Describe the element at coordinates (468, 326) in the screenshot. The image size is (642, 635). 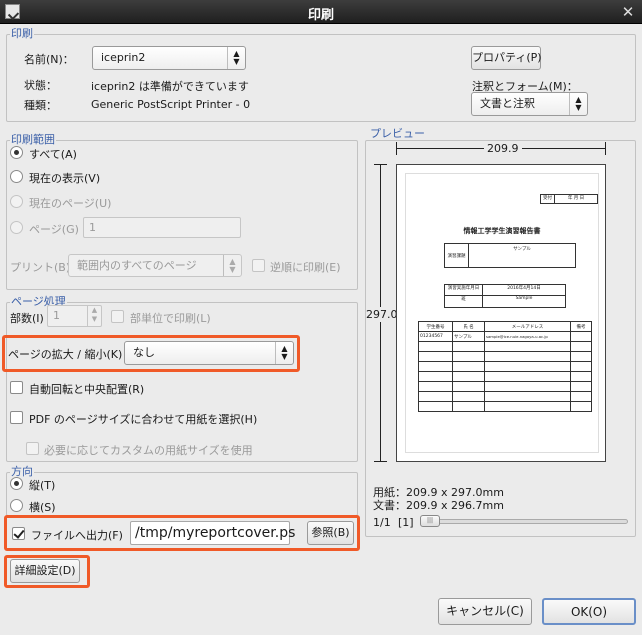
I see `doc-col-header: 氏 名` at that location.